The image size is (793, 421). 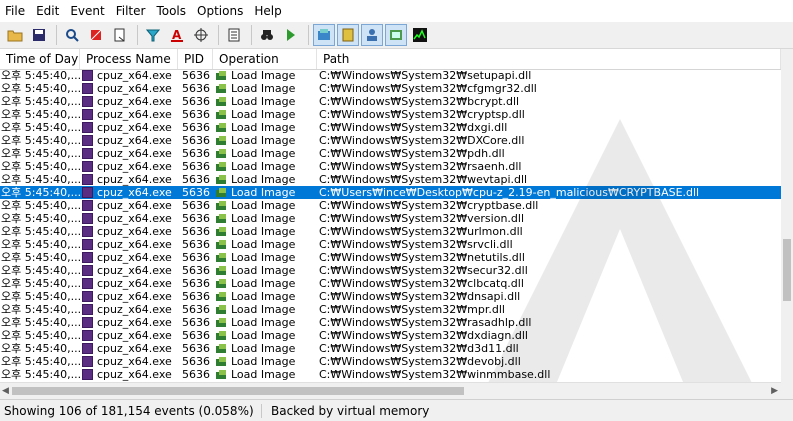 I want to click on profiling-events-button, so click(x=420, y=35).